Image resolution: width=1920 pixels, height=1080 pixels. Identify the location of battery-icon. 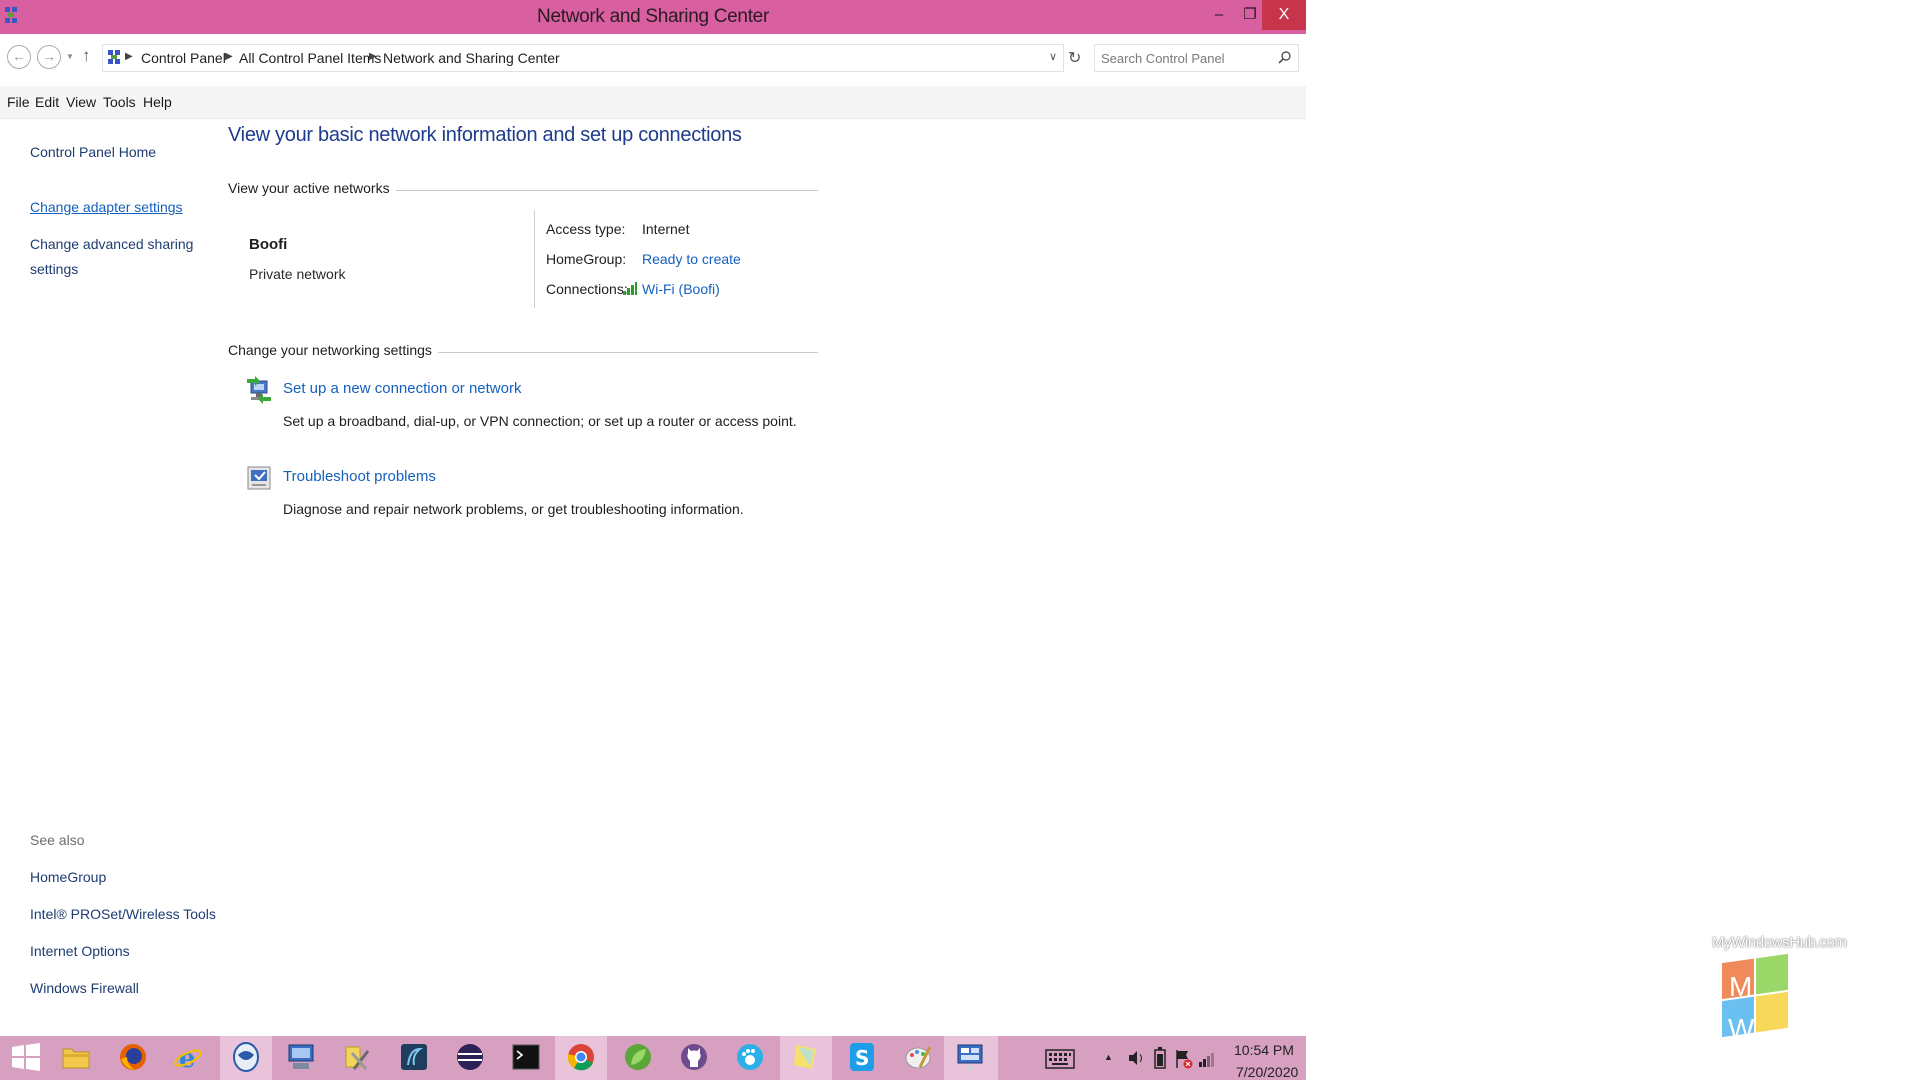
(1160, 1058).